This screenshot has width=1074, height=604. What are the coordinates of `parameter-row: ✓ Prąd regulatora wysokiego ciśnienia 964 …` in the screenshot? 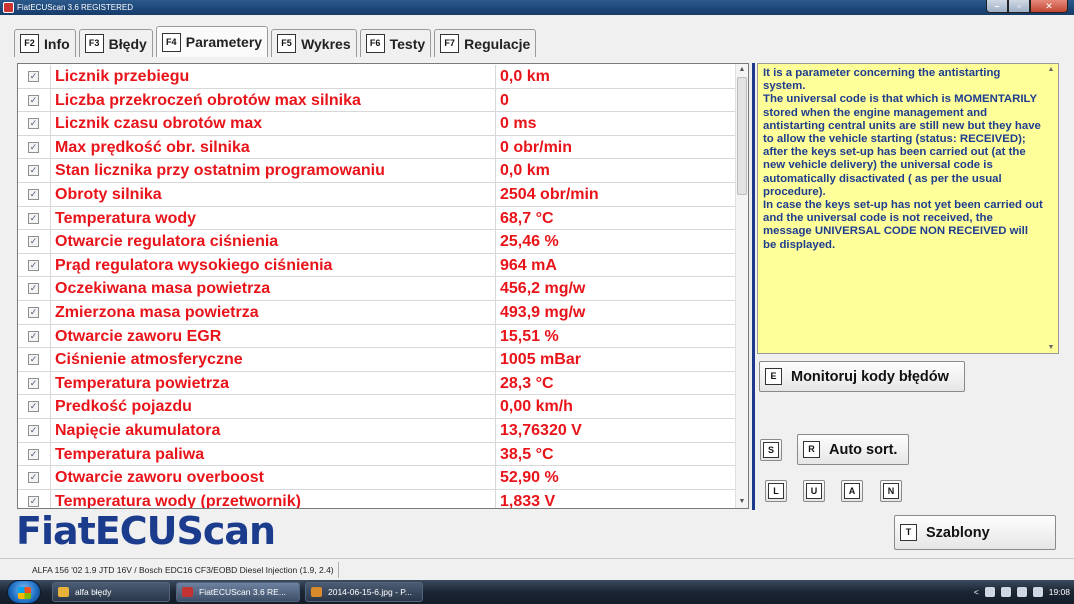 It's located at (377, 265).